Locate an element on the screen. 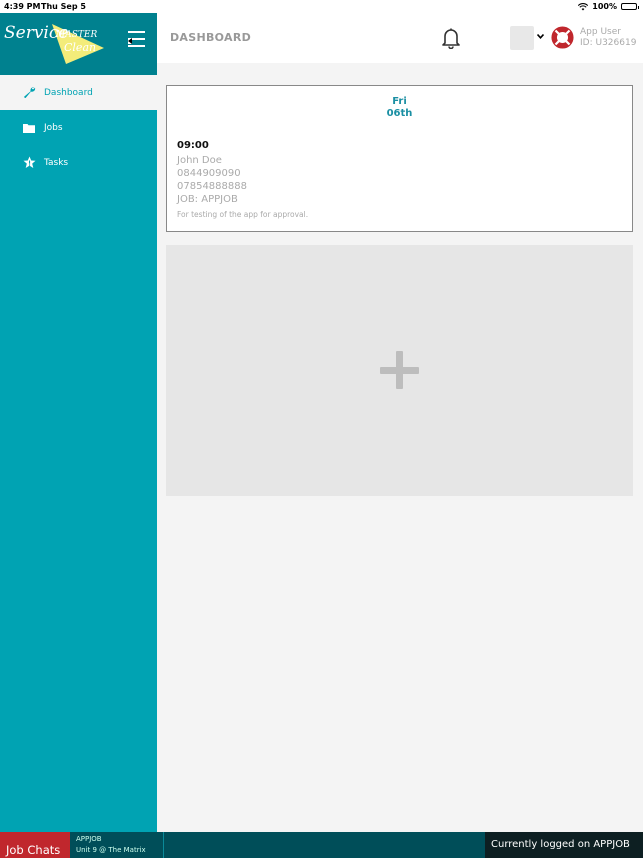  status-right: 100% is located at coordinates (608, 6).